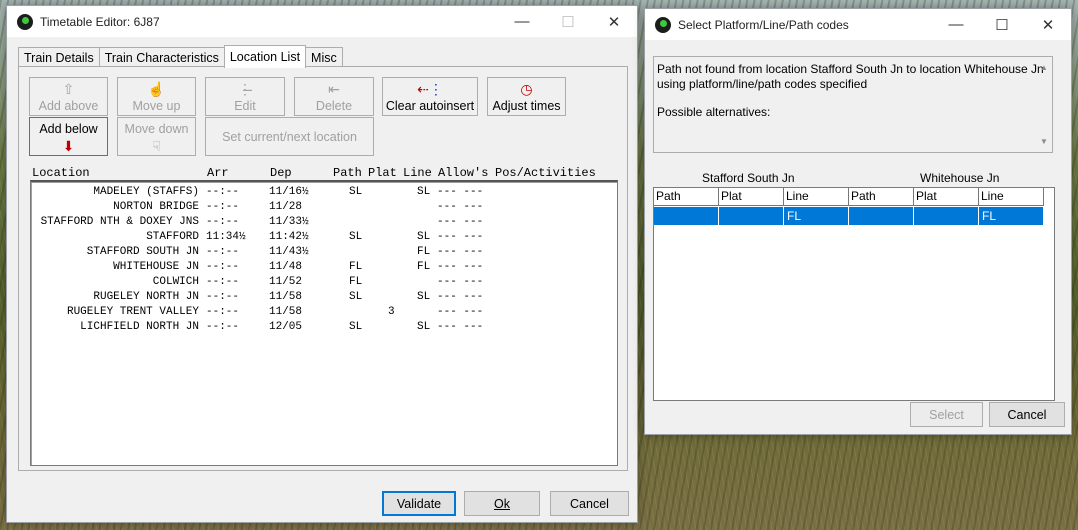  I want to click on dep-cell: 11/33½, so click(289, 222).